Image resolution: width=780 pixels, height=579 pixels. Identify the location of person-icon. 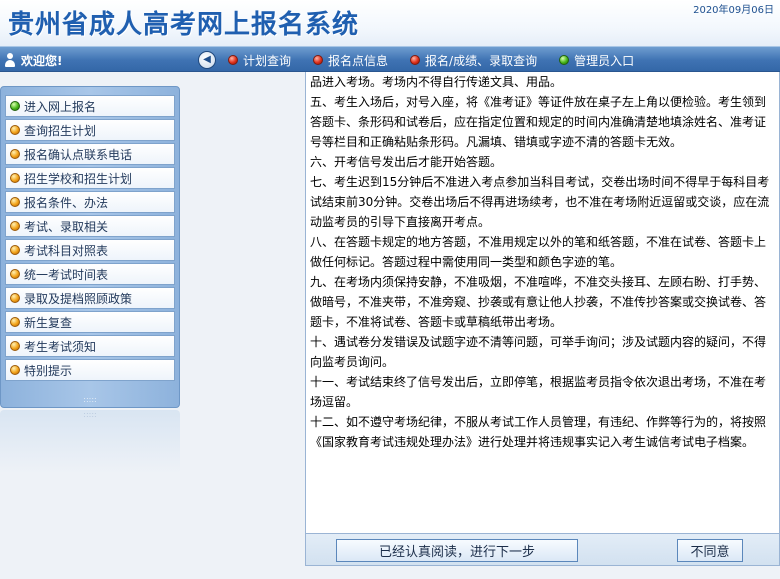
(10, 60).